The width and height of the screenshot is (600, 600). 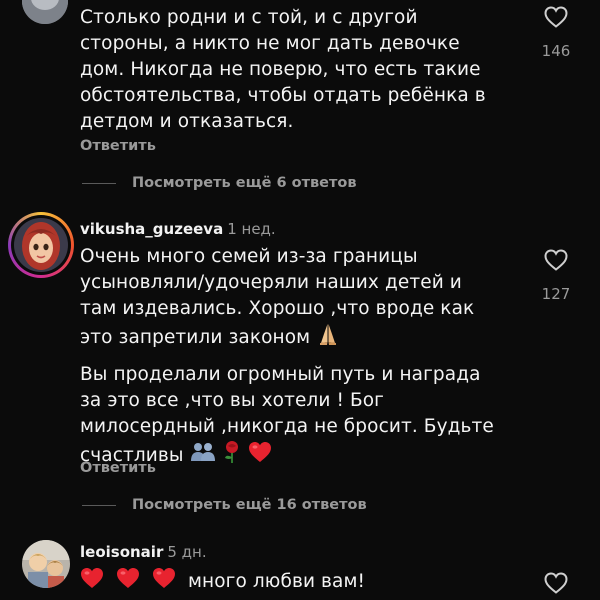 What do you see at coordinates (249, 256) in the screenshot?
I see `comment-line: Очень много семей из-за границы` at bounding box center [249, 256].